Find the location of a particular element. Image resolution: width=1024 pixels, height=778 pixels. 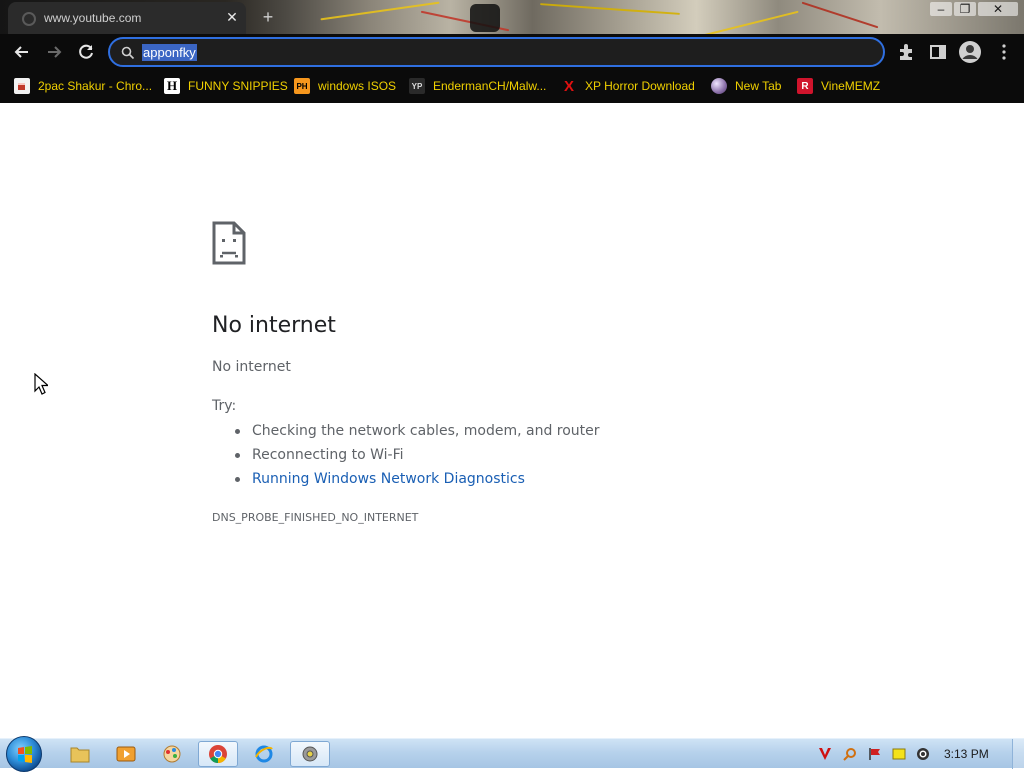

x-logo-icon: X is located at coordinates (568, 86).